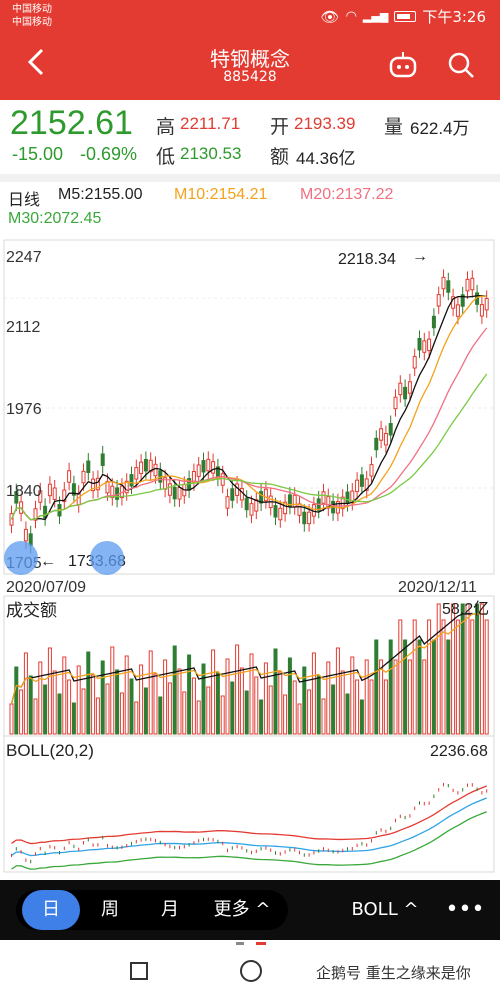 The image size is (500, 1000). Describe the element at coordinates (24, 409) in the screenshot. I see `y-tick-3: 1976` at that location.